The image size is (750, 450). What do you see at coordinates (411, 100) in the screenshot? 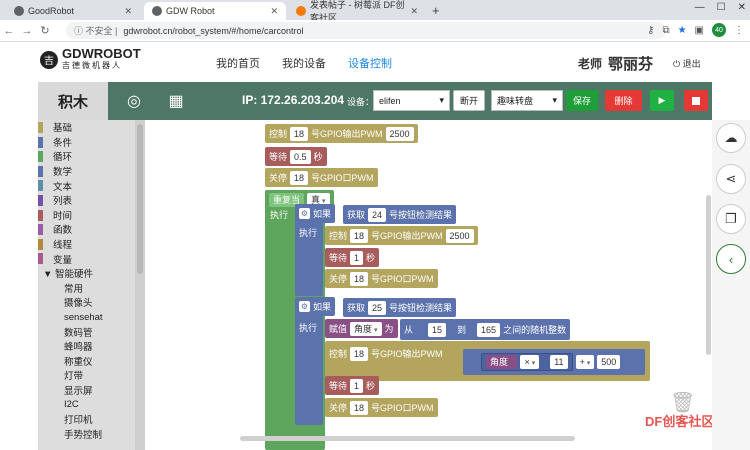
I see `device-select: elifen ▾` at bounding box center [411, 100].